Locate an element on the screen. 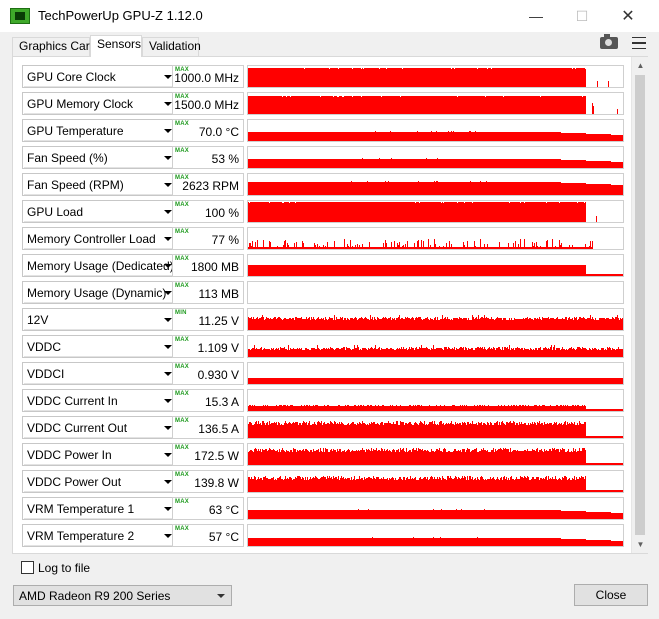  sensor-name-dropdown: VDDC Power In is located at coordinates (100, 454).